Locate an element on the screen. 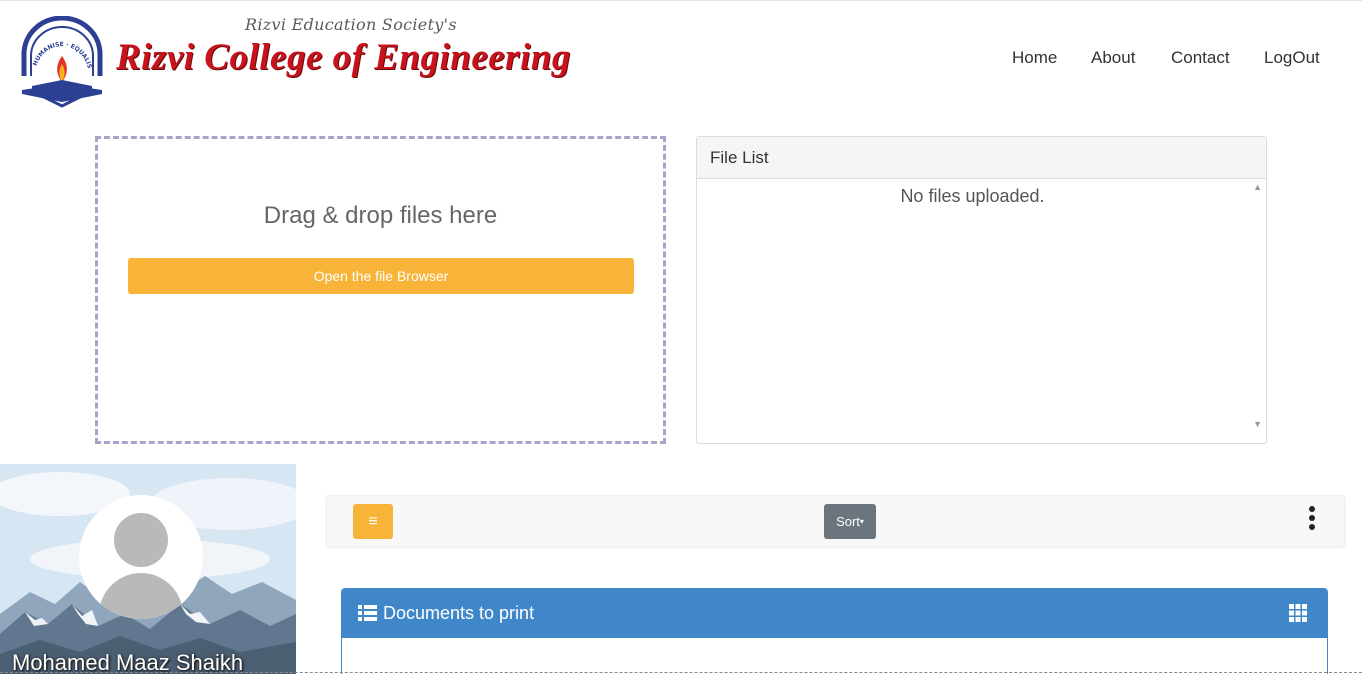 Image resolution: width=1362 pixels, height=674 pixels. sort-label: Sort is located at coordinates (848, 521).